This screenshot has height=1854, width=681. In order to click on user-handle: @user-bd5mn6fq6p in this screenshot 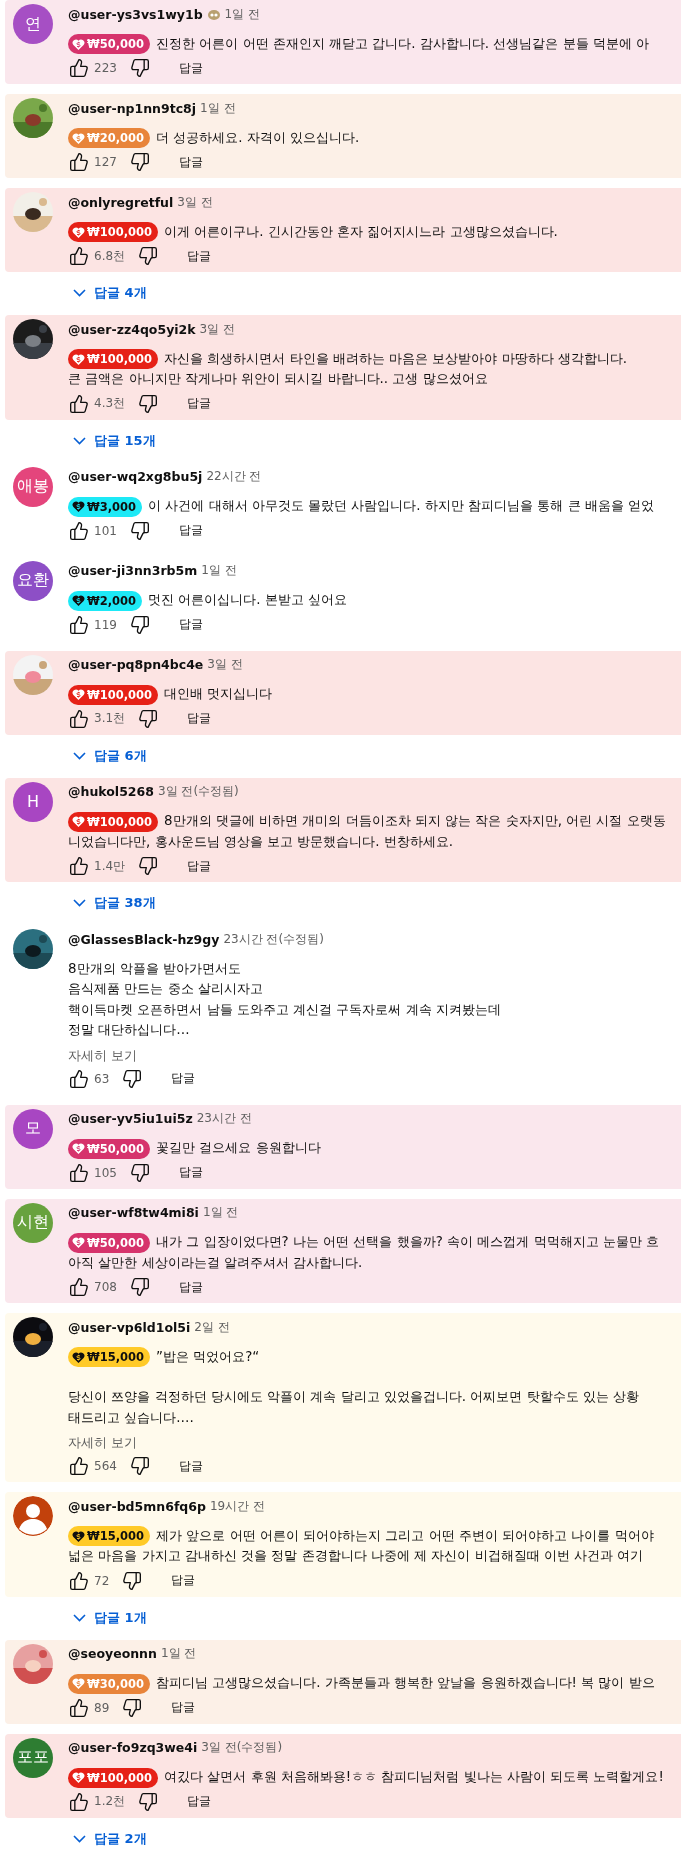, I will do `click(137, 1506)`.